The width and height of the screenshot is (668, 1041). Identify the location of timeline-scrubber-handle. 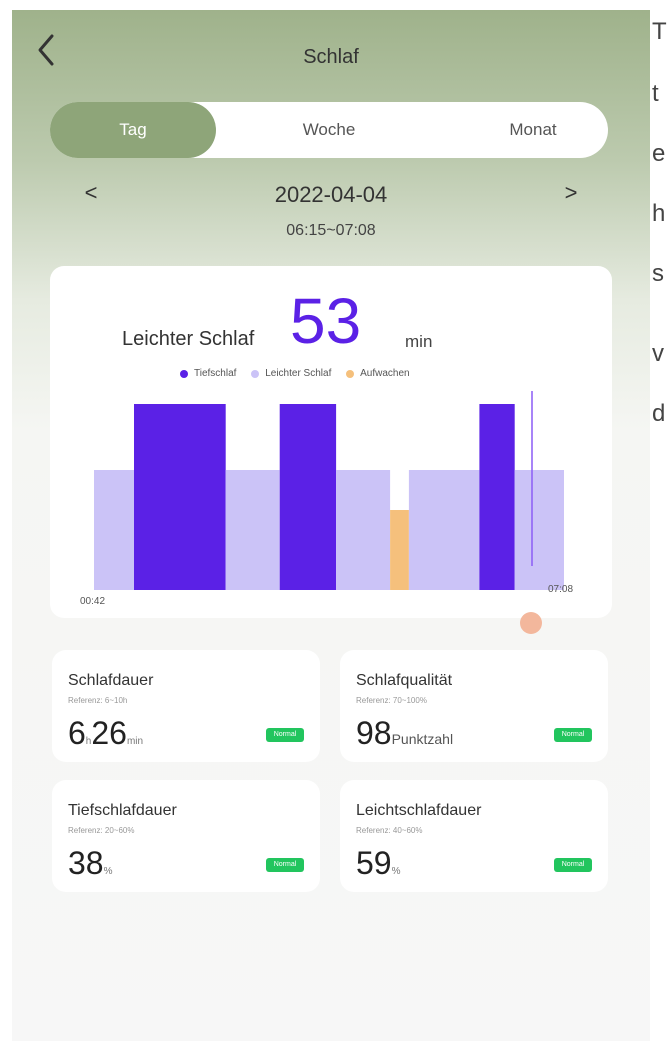
(531, 623).